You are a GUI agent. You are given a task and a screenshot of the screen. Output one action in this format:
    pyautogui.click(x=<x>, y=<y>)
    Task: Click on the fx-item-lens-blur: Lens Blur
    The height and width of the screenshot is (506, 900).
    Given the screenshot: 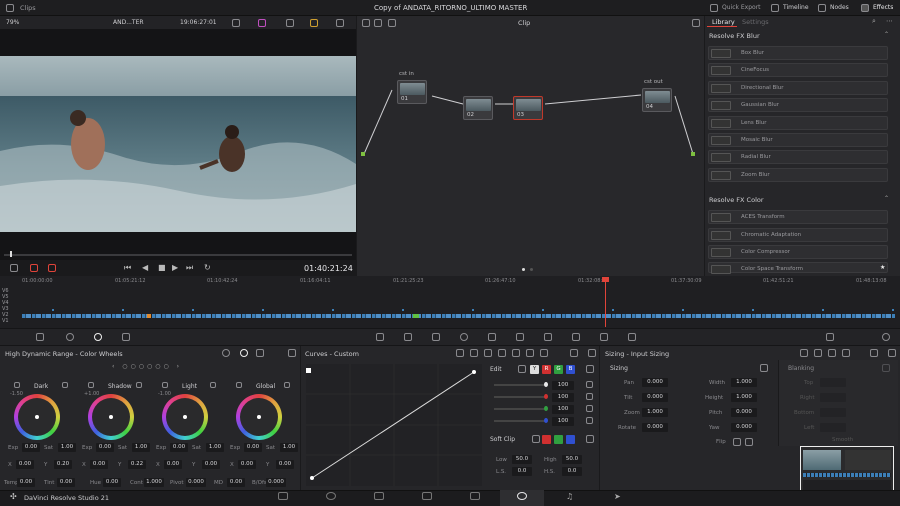 What is the action you would take?
    pyautogui.click(x=798, y=123)
    